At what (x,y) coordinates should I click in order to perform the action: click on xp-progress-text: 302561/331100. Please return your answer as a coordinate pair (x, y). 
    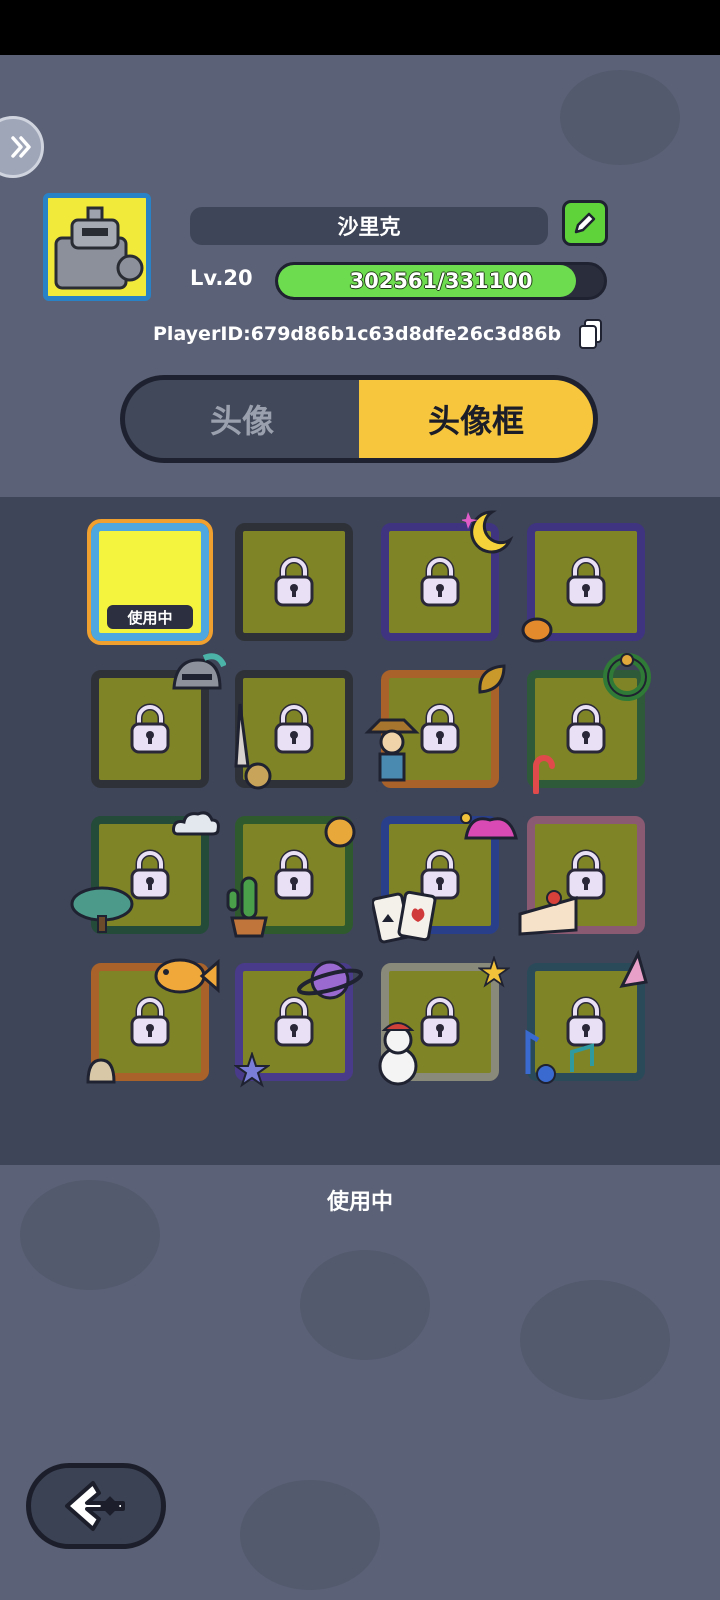
    Looking at the image, I should click on (441, 281).